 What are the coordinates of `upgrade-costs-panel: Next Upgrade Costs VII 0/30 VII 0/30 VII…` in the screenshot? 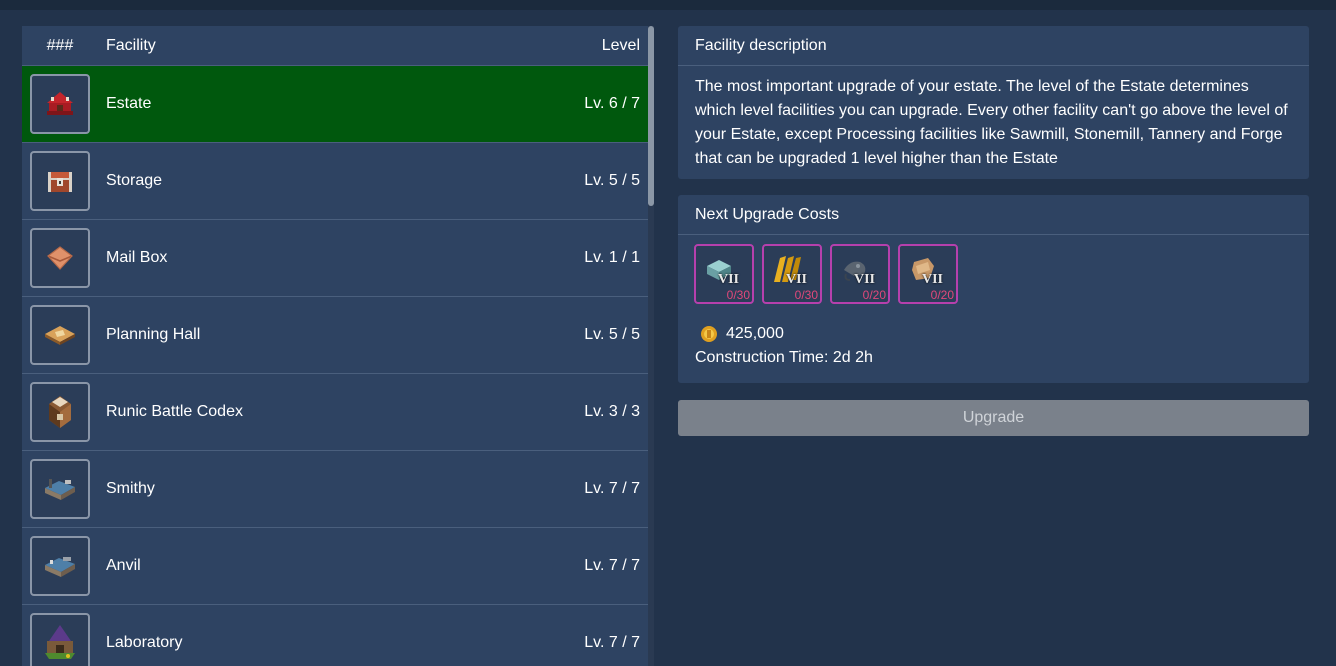 It's located at (993, 289).